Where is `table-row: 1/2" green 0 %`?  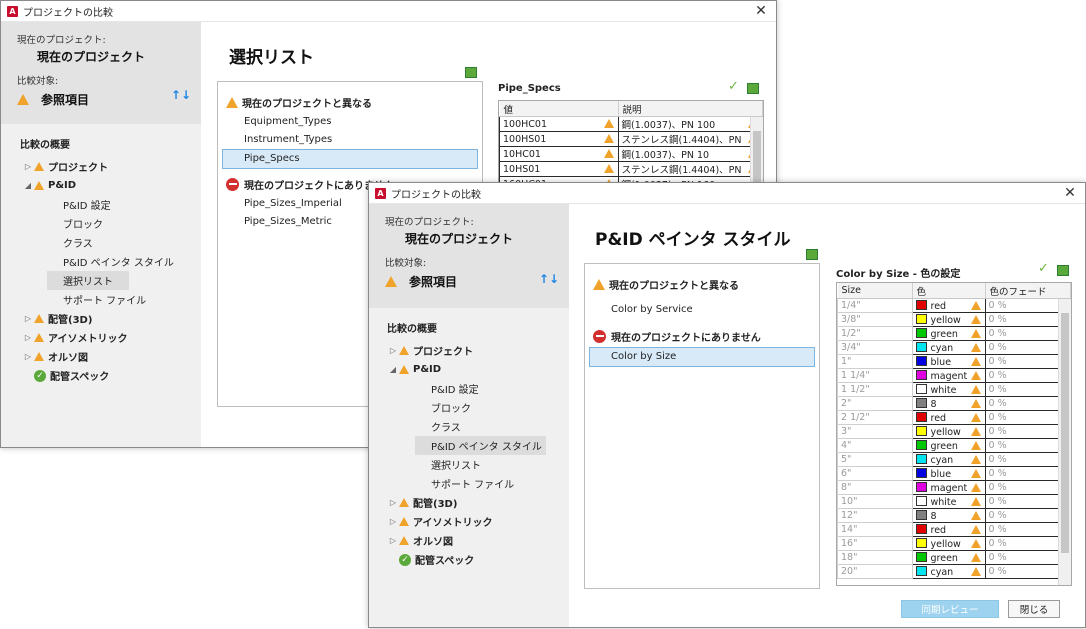
table-row: 1/2" green 0 % is located at coordinates (954, 333).